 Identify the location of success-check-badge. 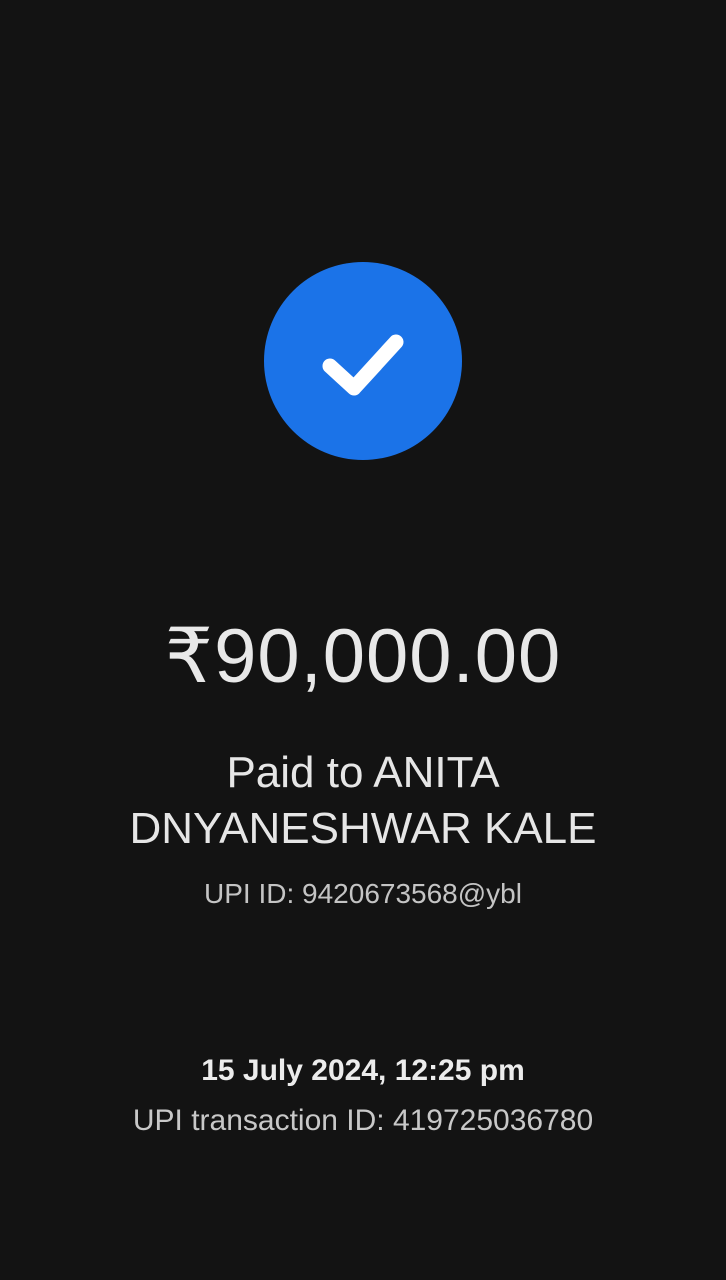
(363, 361).